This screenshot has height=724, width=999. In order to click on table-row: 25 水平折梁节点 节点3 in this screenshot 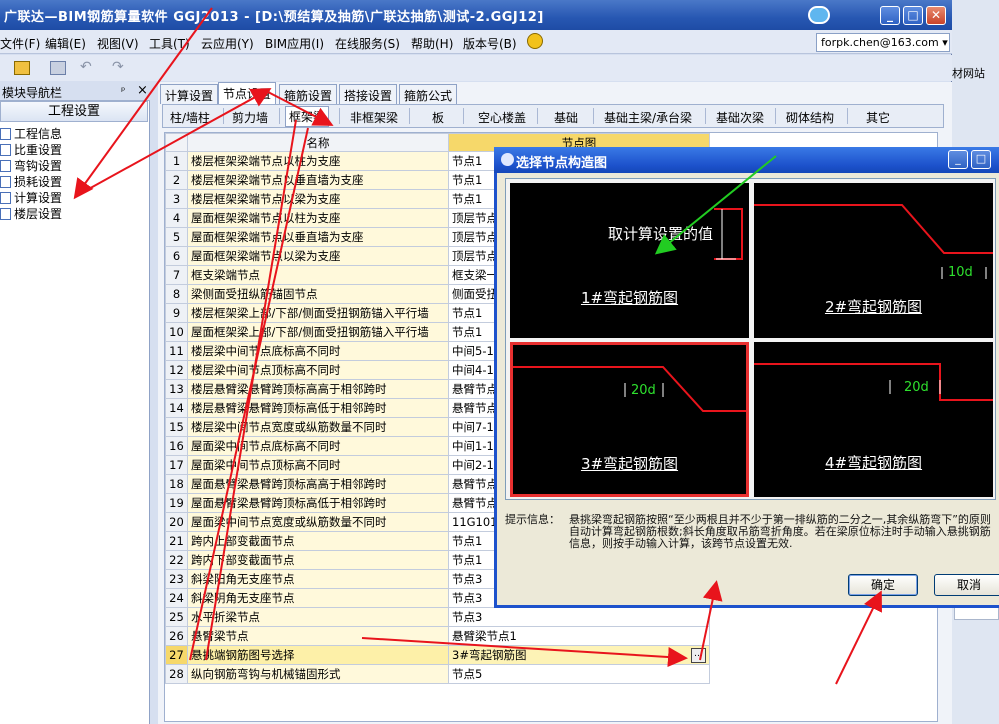, I will do `click(437, 617)`.